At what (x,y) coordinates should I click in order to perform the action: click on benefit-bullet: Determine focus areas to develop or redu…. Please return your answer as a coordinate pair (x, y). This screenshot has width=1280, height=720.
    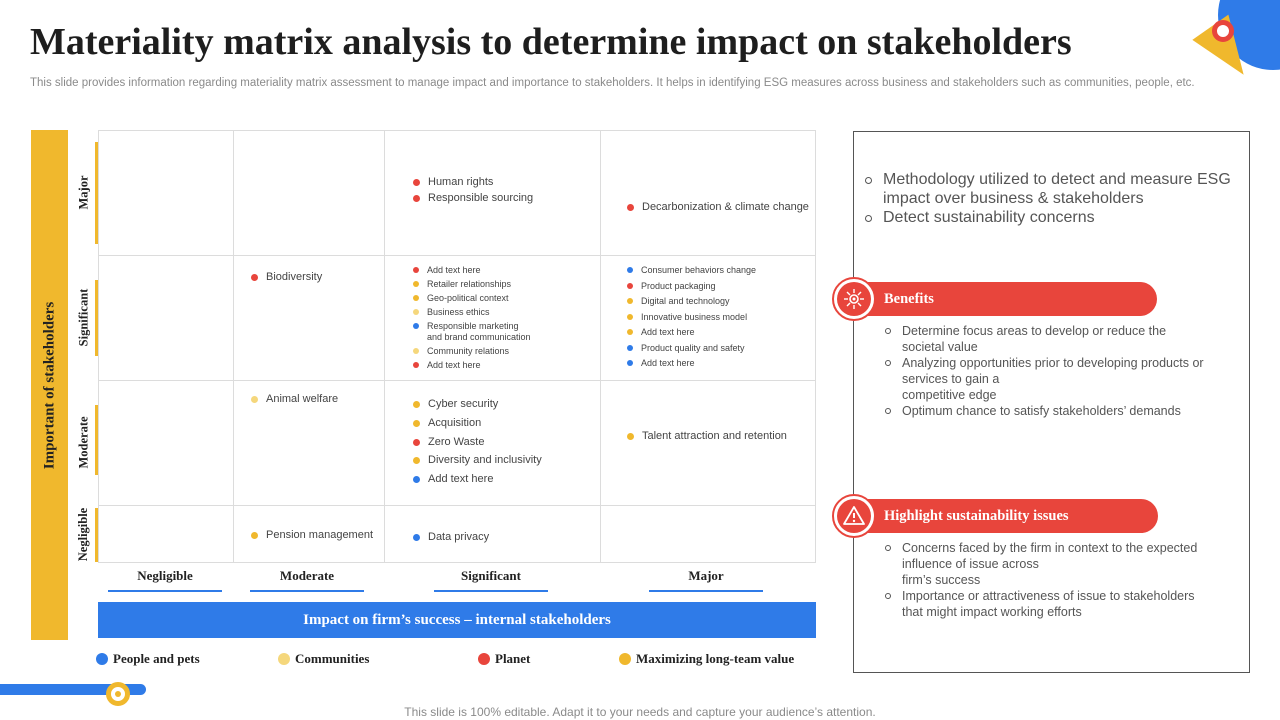
    Looking at the image, I should click on (1055, 339).